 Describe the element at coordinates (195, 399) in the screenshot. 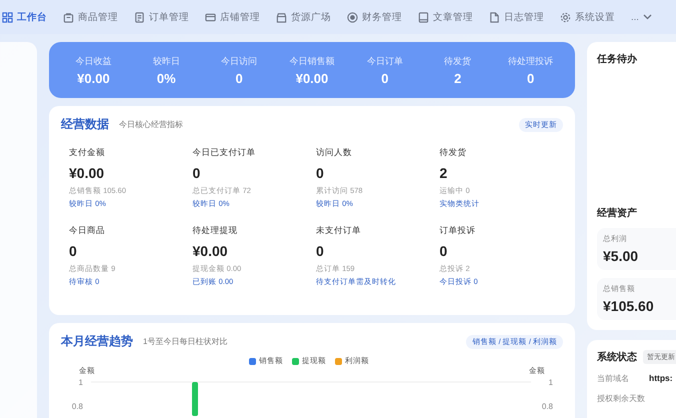

I see `chart-bar` at that location.